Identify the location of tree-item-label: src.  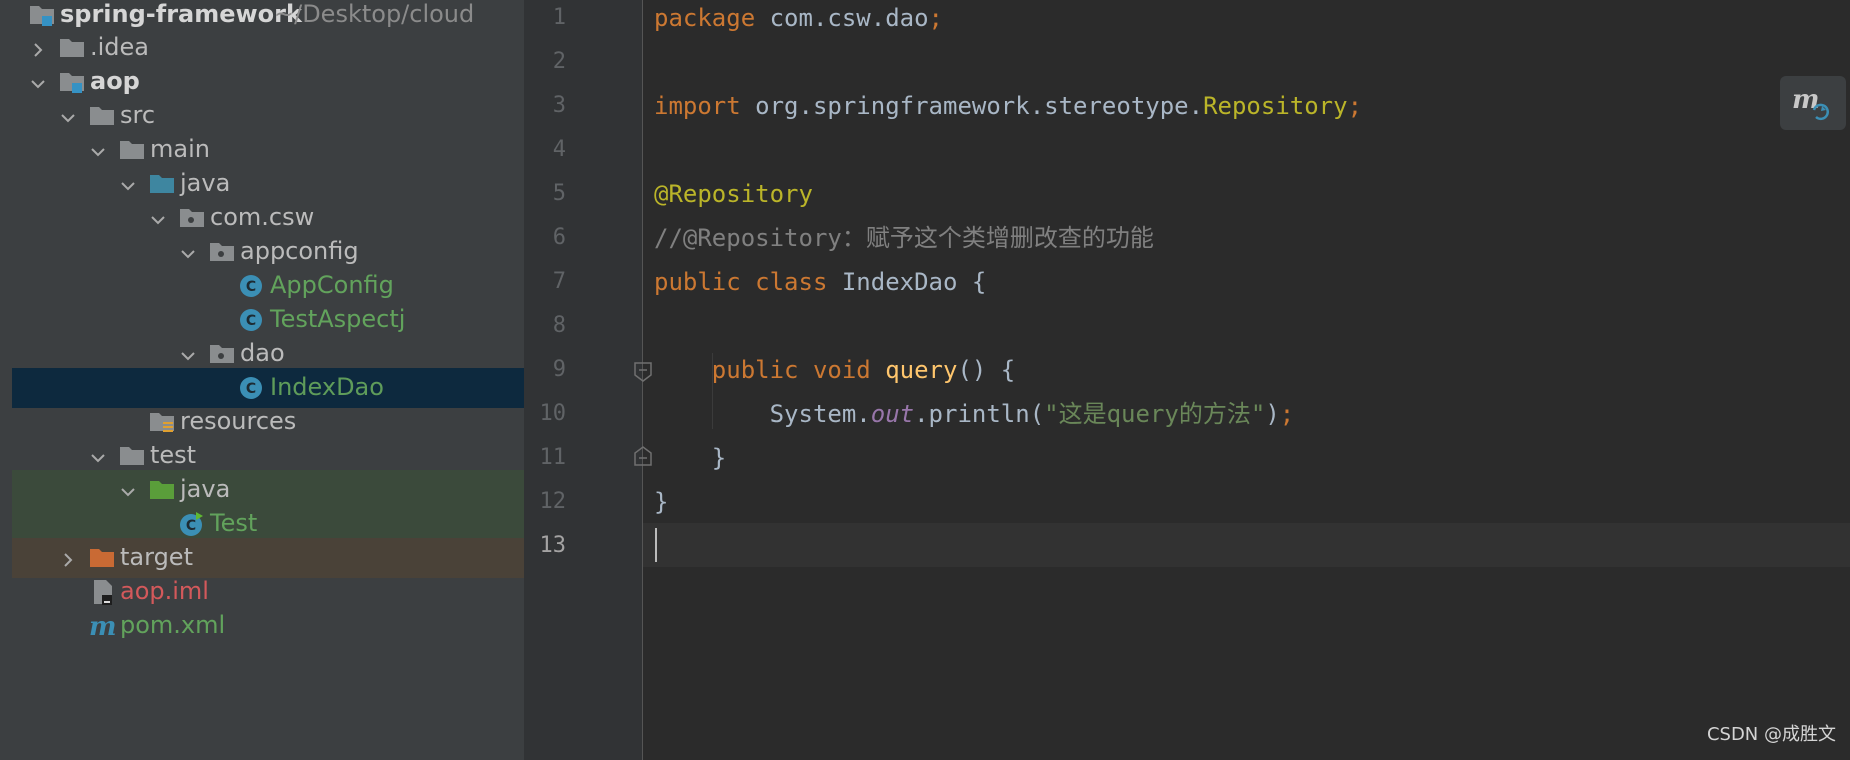
(138, 115).